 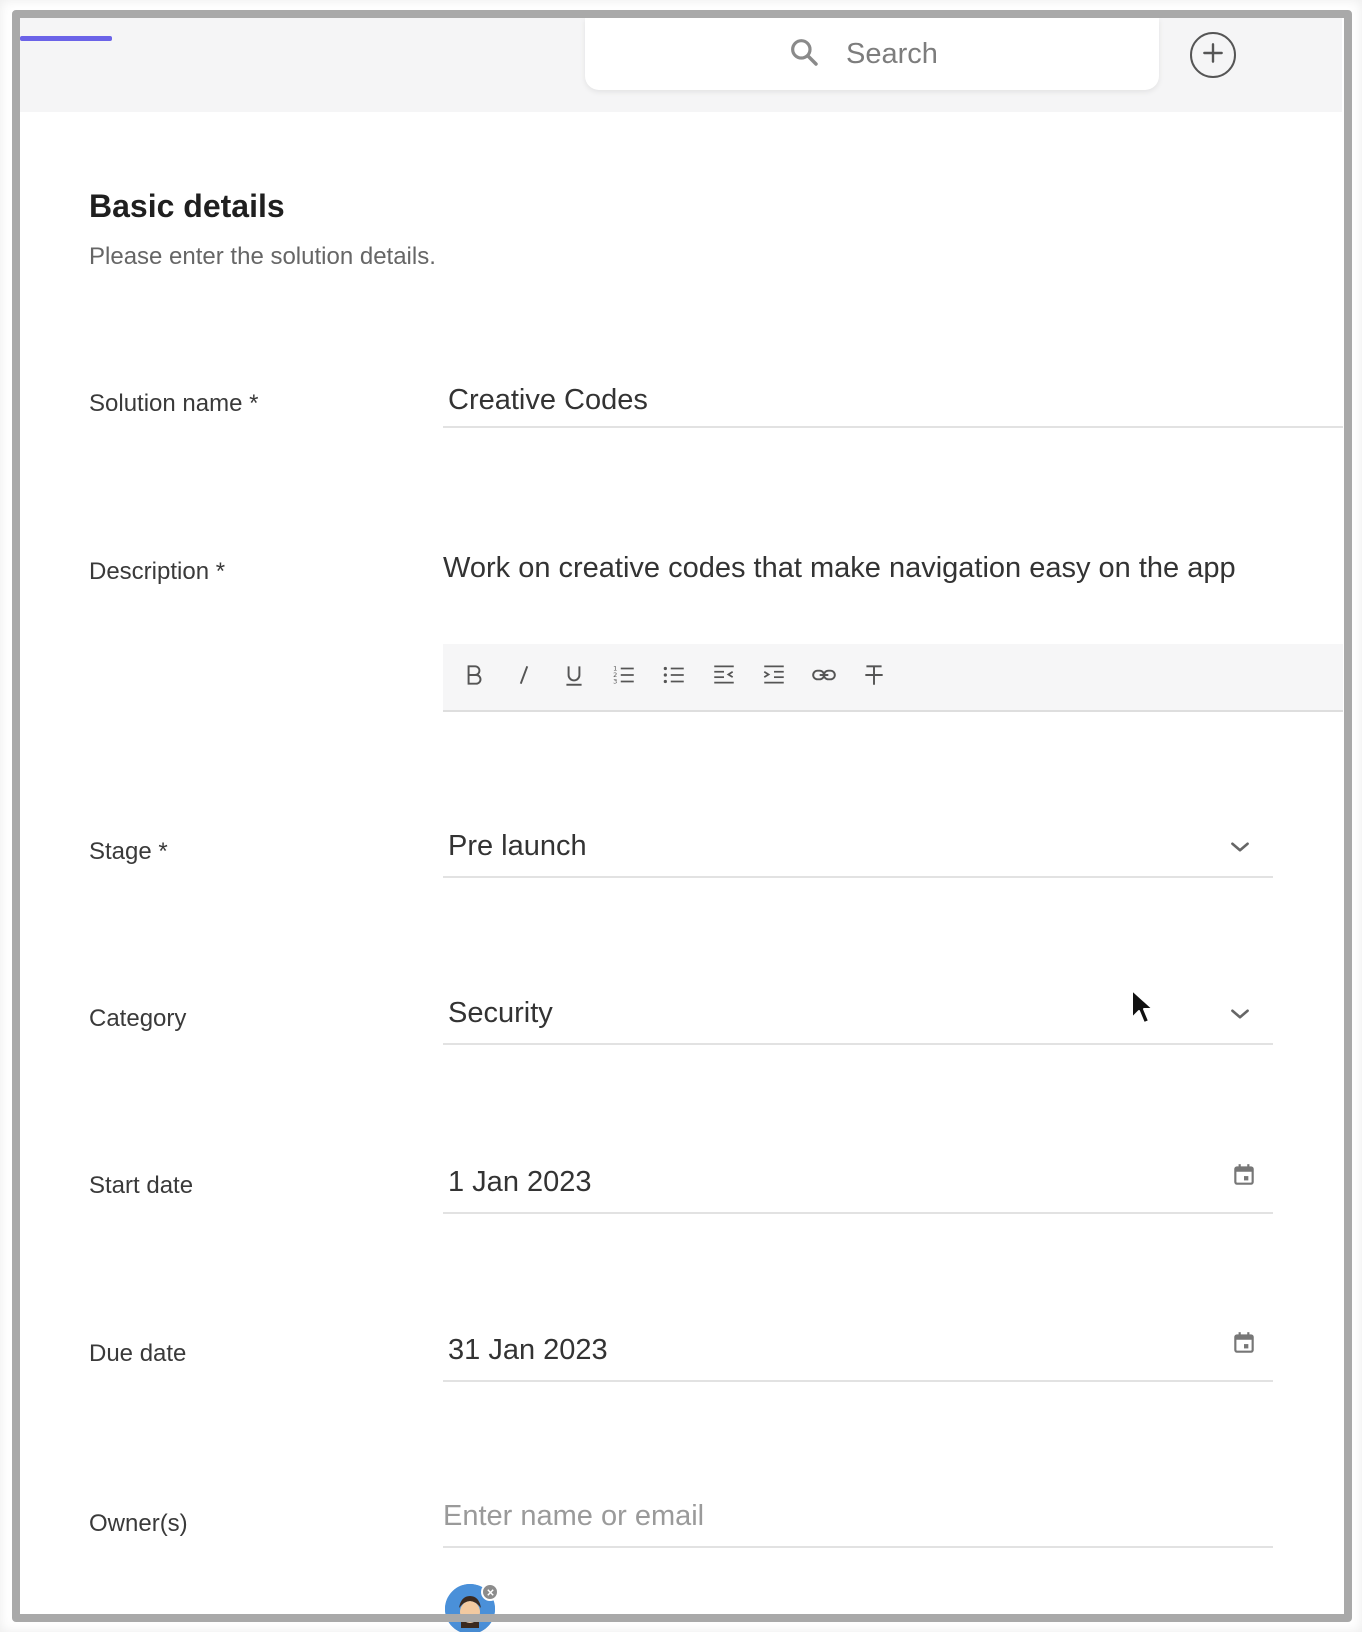 What do you see at coordinates (858, 1519) in the screenshot?
I see `owners-input: Enter name or email` at bounding box center [858, 1519].